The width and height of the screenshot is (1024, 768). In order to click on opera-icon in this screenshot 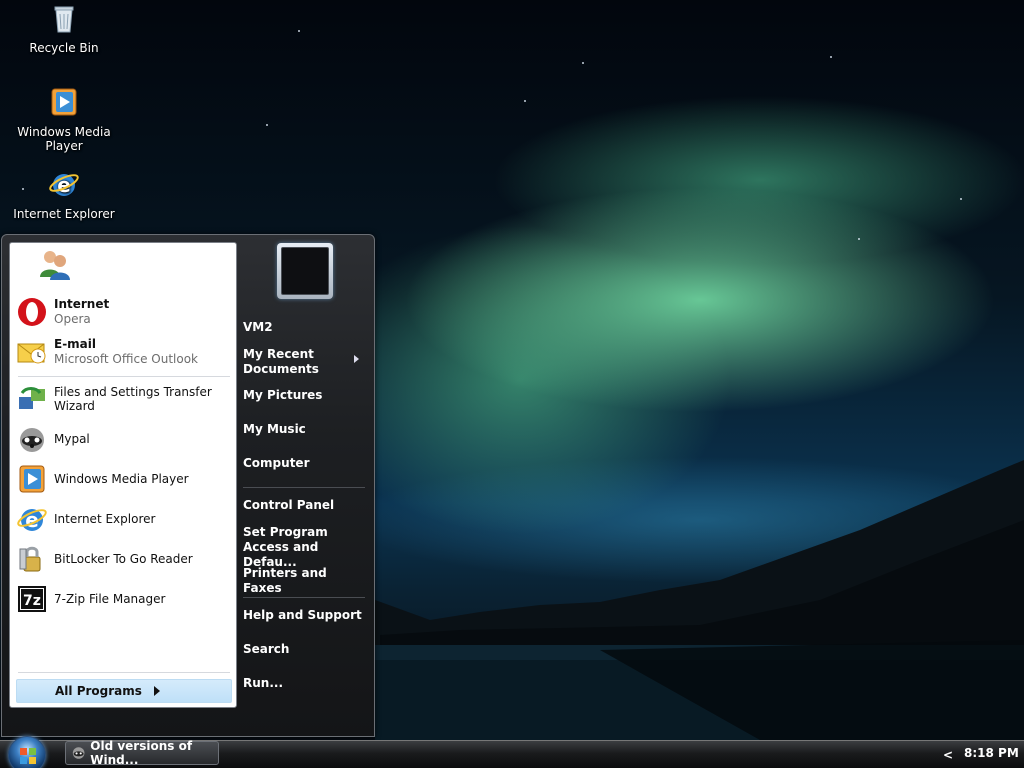, I will do `click(32, 312)`.